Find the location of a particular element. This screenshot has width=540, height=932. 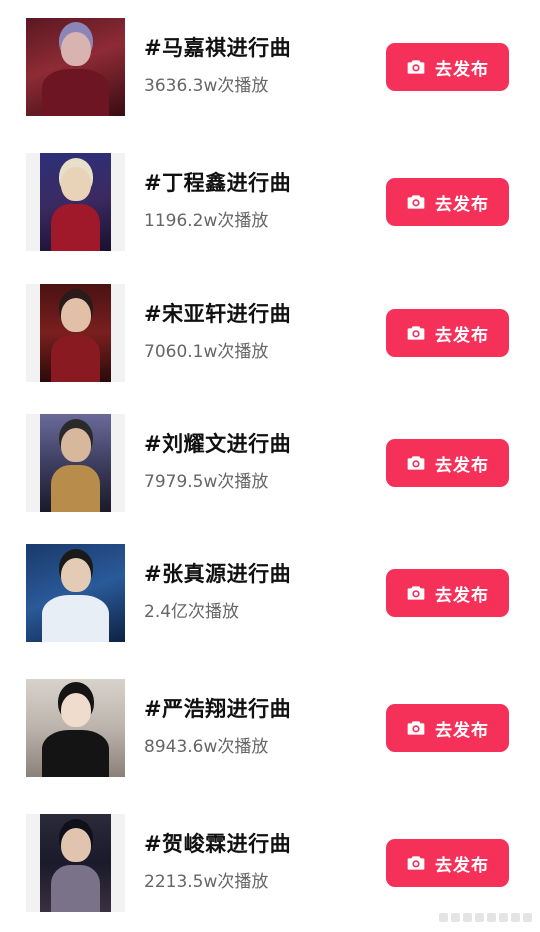

watermark is located at coordinates (485, 917).